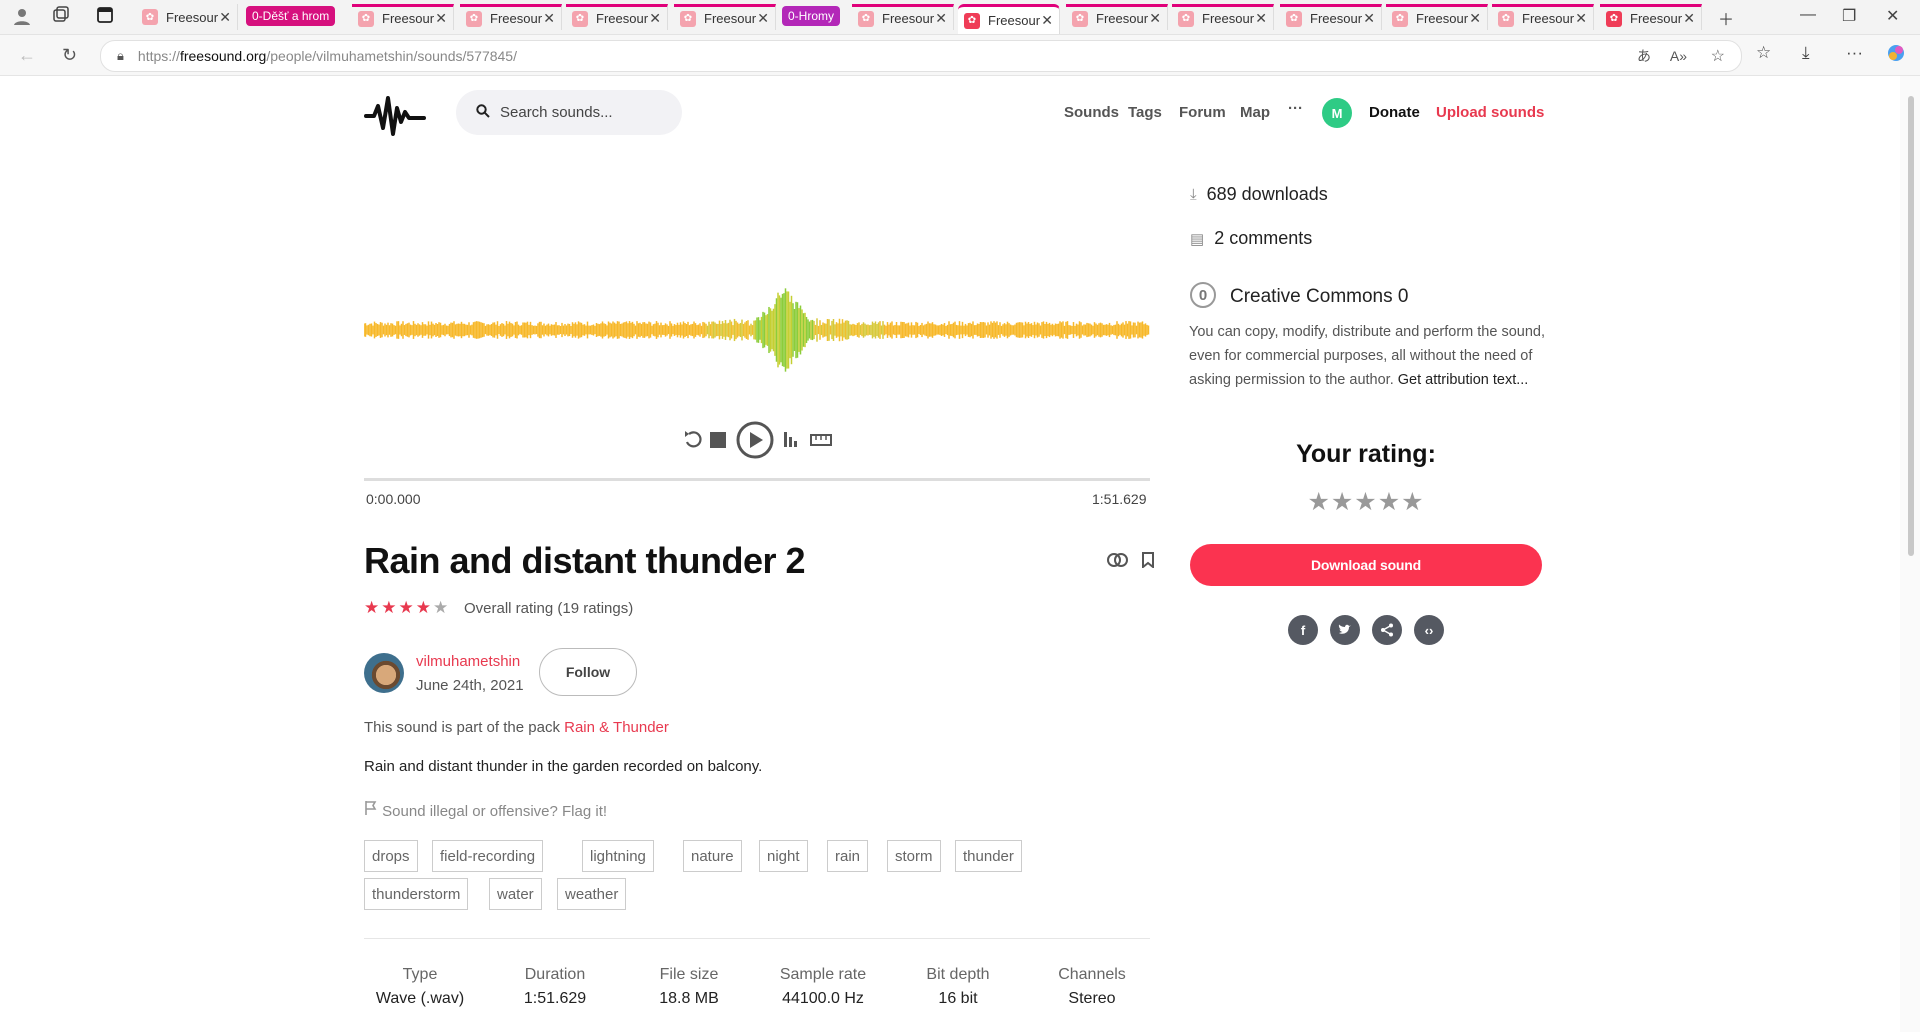 The height and width of the screenshot is (1032, 1920). Describe the element at coordinates (1394, 112) in the screenshot. I see `donate-link: Donate` at that location.